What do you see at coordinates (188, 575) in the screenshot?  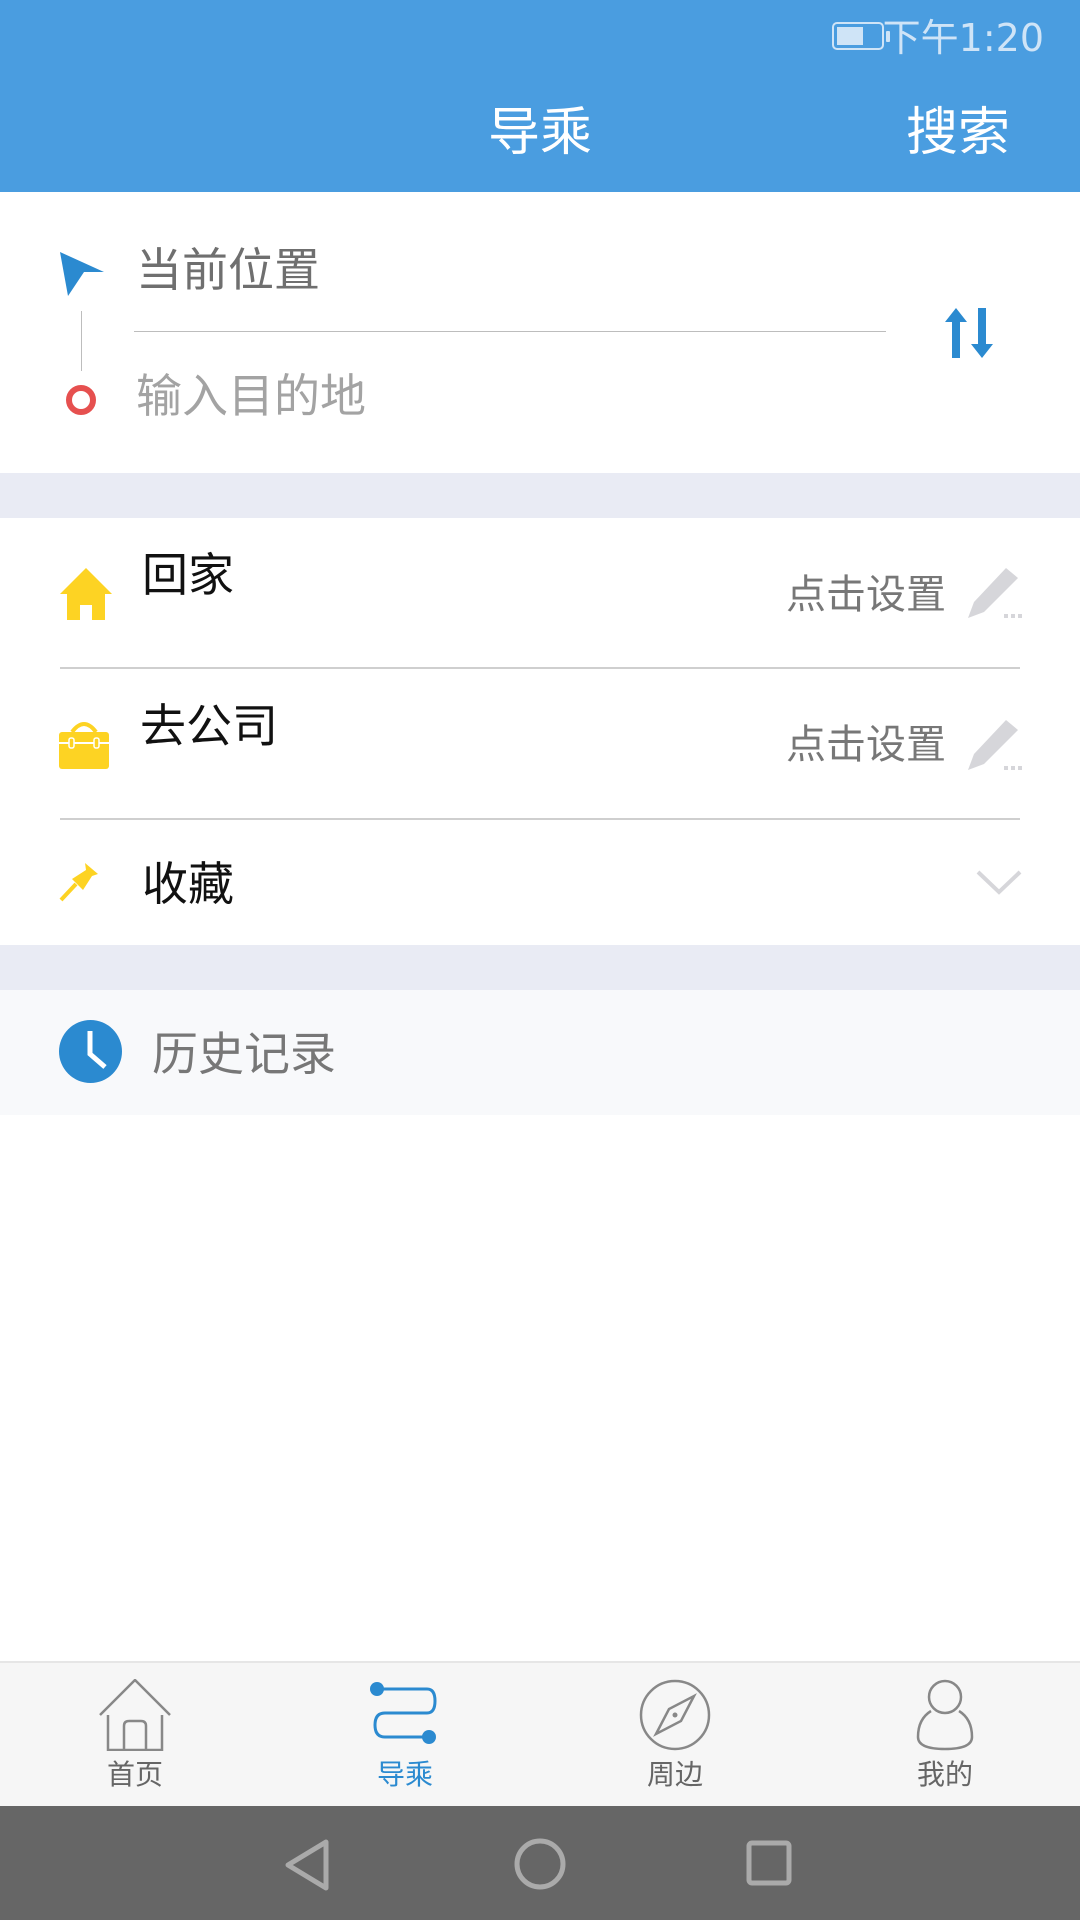 I see `shortcut-home-label: 回家` at bounding box center [188, 575].